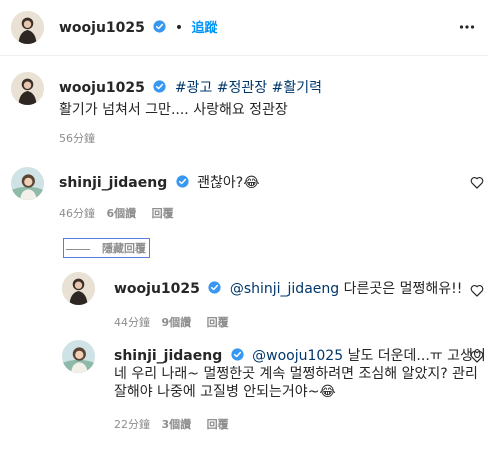  What do you see at coordinates (416, 356) in the screenshot?
I see `reply-text-line1: 날도 더운데...ㅠ 고생이` at bounding box center [416, 356].